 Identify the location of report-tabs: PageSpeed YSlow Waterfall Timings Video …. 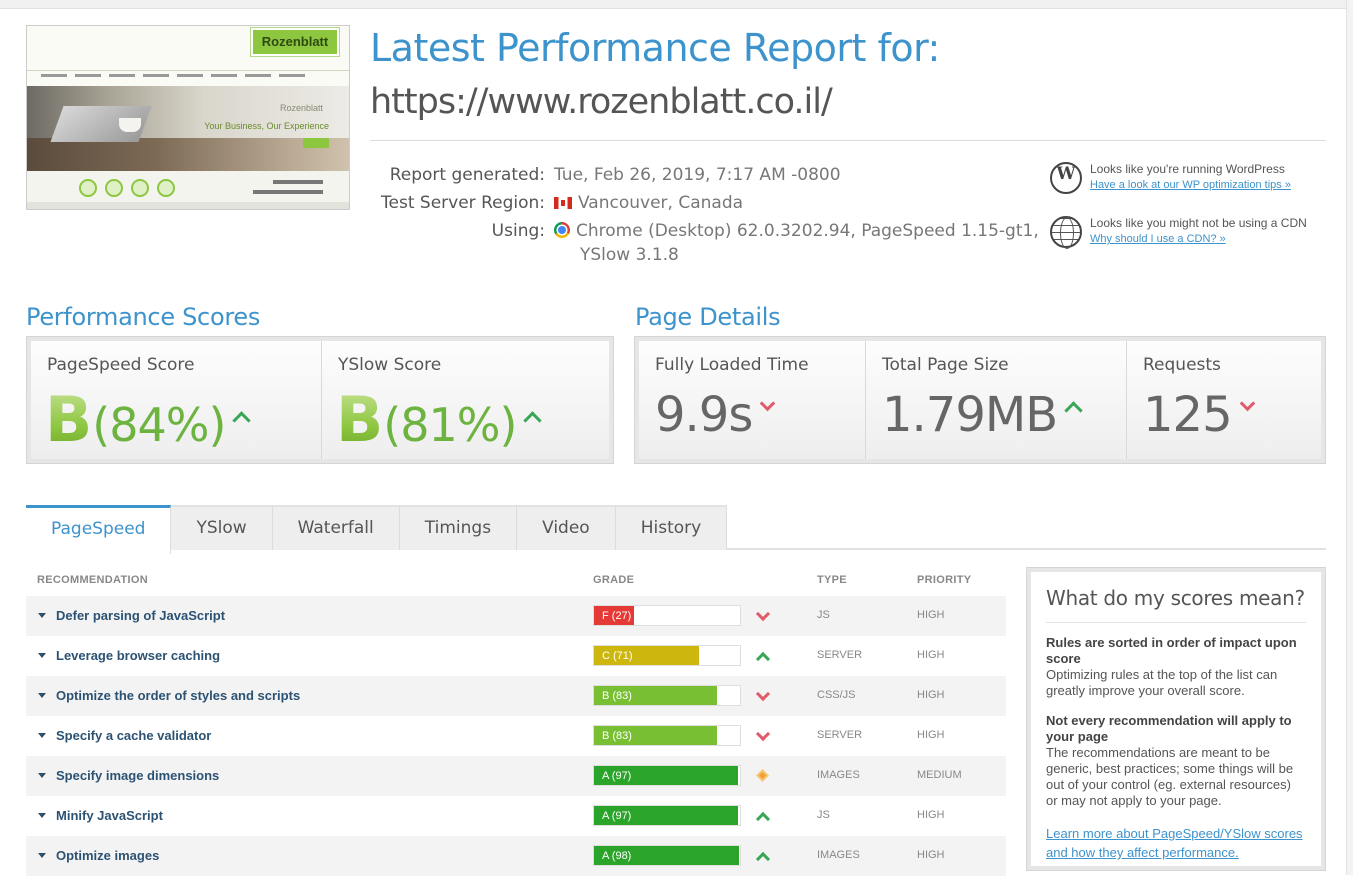
(377, 529).